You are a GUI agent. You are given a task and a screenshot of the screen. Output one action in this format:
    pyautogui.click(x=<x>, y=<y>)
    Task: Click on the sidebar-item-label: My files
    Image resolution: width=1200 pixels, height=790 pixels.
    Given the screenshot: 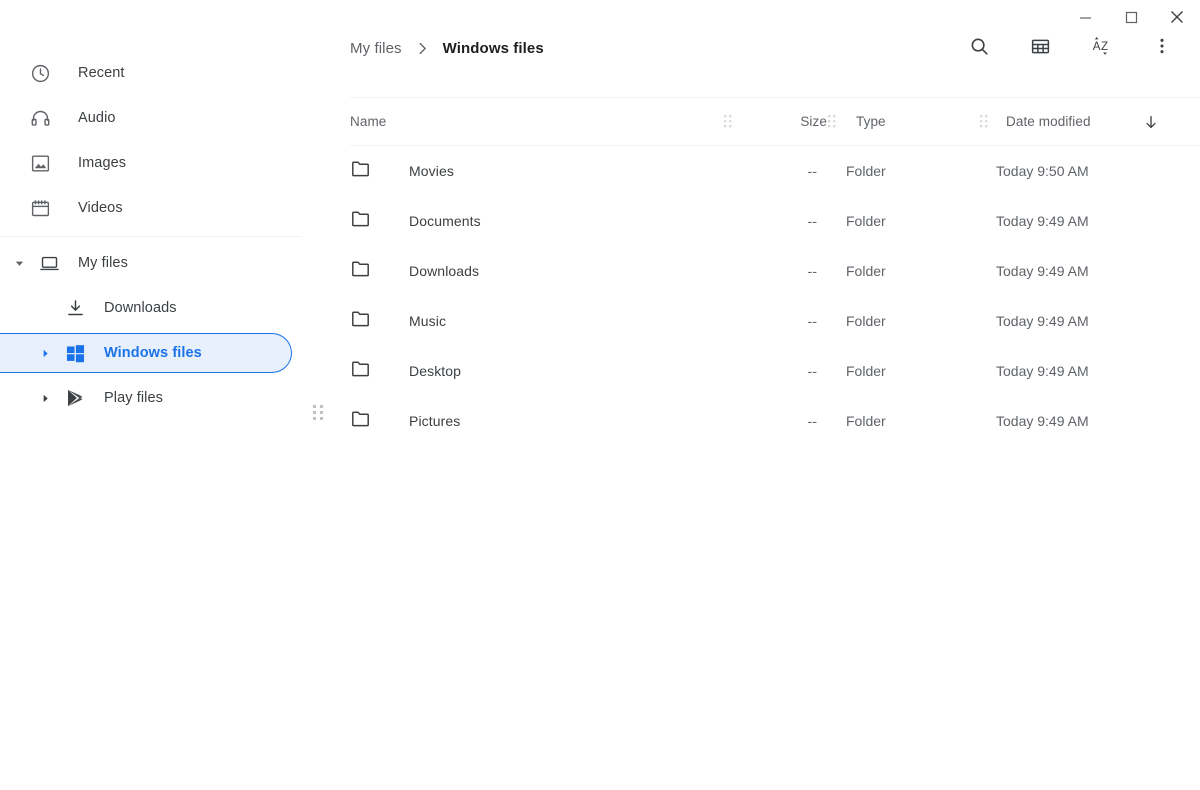 What is the action you would take?
    pyautogui.click(x=103, y=263)
    